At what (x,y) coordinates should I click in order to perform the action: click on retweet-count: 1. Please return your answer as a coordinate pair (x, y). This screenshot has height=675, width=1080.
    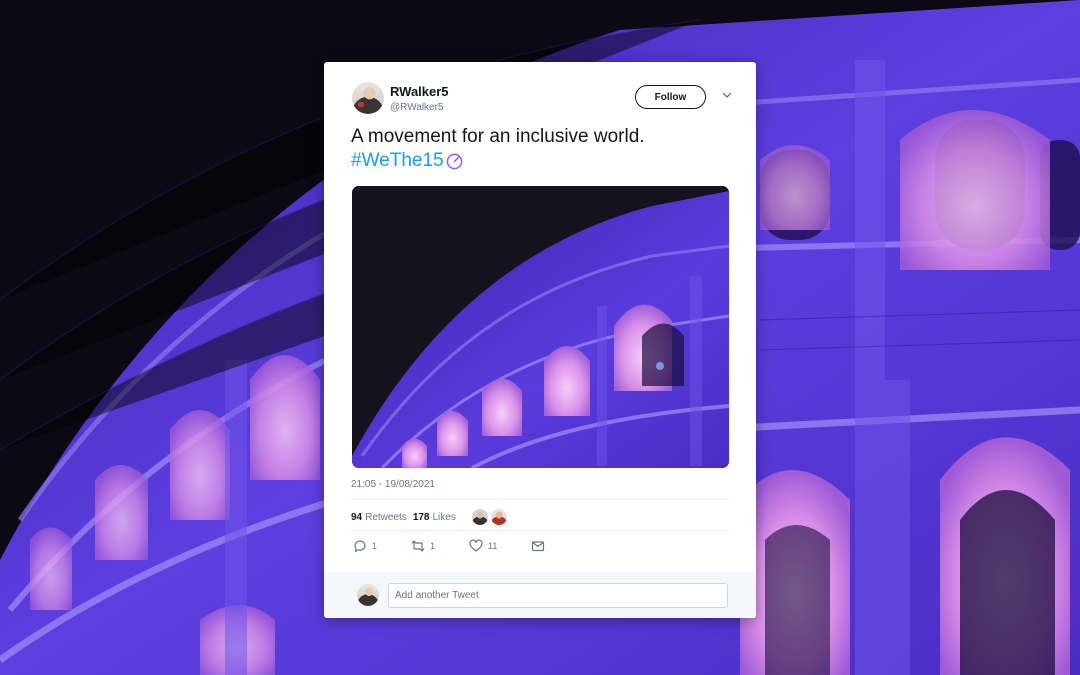
    Looking at the image, I should click on (433, 546).